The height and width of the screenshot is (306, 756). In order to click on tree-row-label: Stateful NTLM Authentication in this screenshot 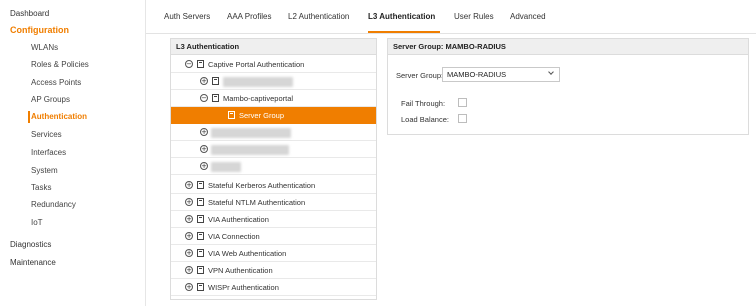, I will do `click(257, 202)`.